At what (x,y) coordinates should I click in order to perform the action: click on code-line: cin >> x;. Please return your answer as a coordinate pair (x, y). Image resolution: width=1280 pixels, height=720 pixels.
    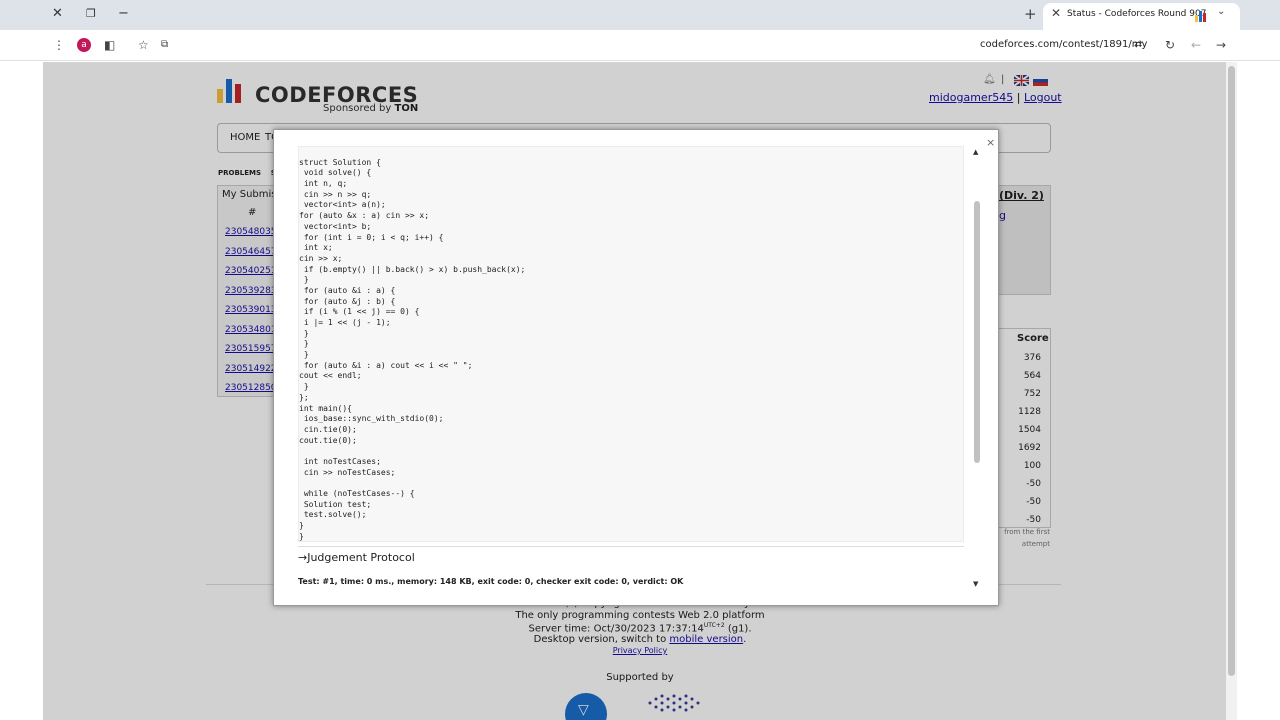
    Looking at the image, I should click on (321, 258).